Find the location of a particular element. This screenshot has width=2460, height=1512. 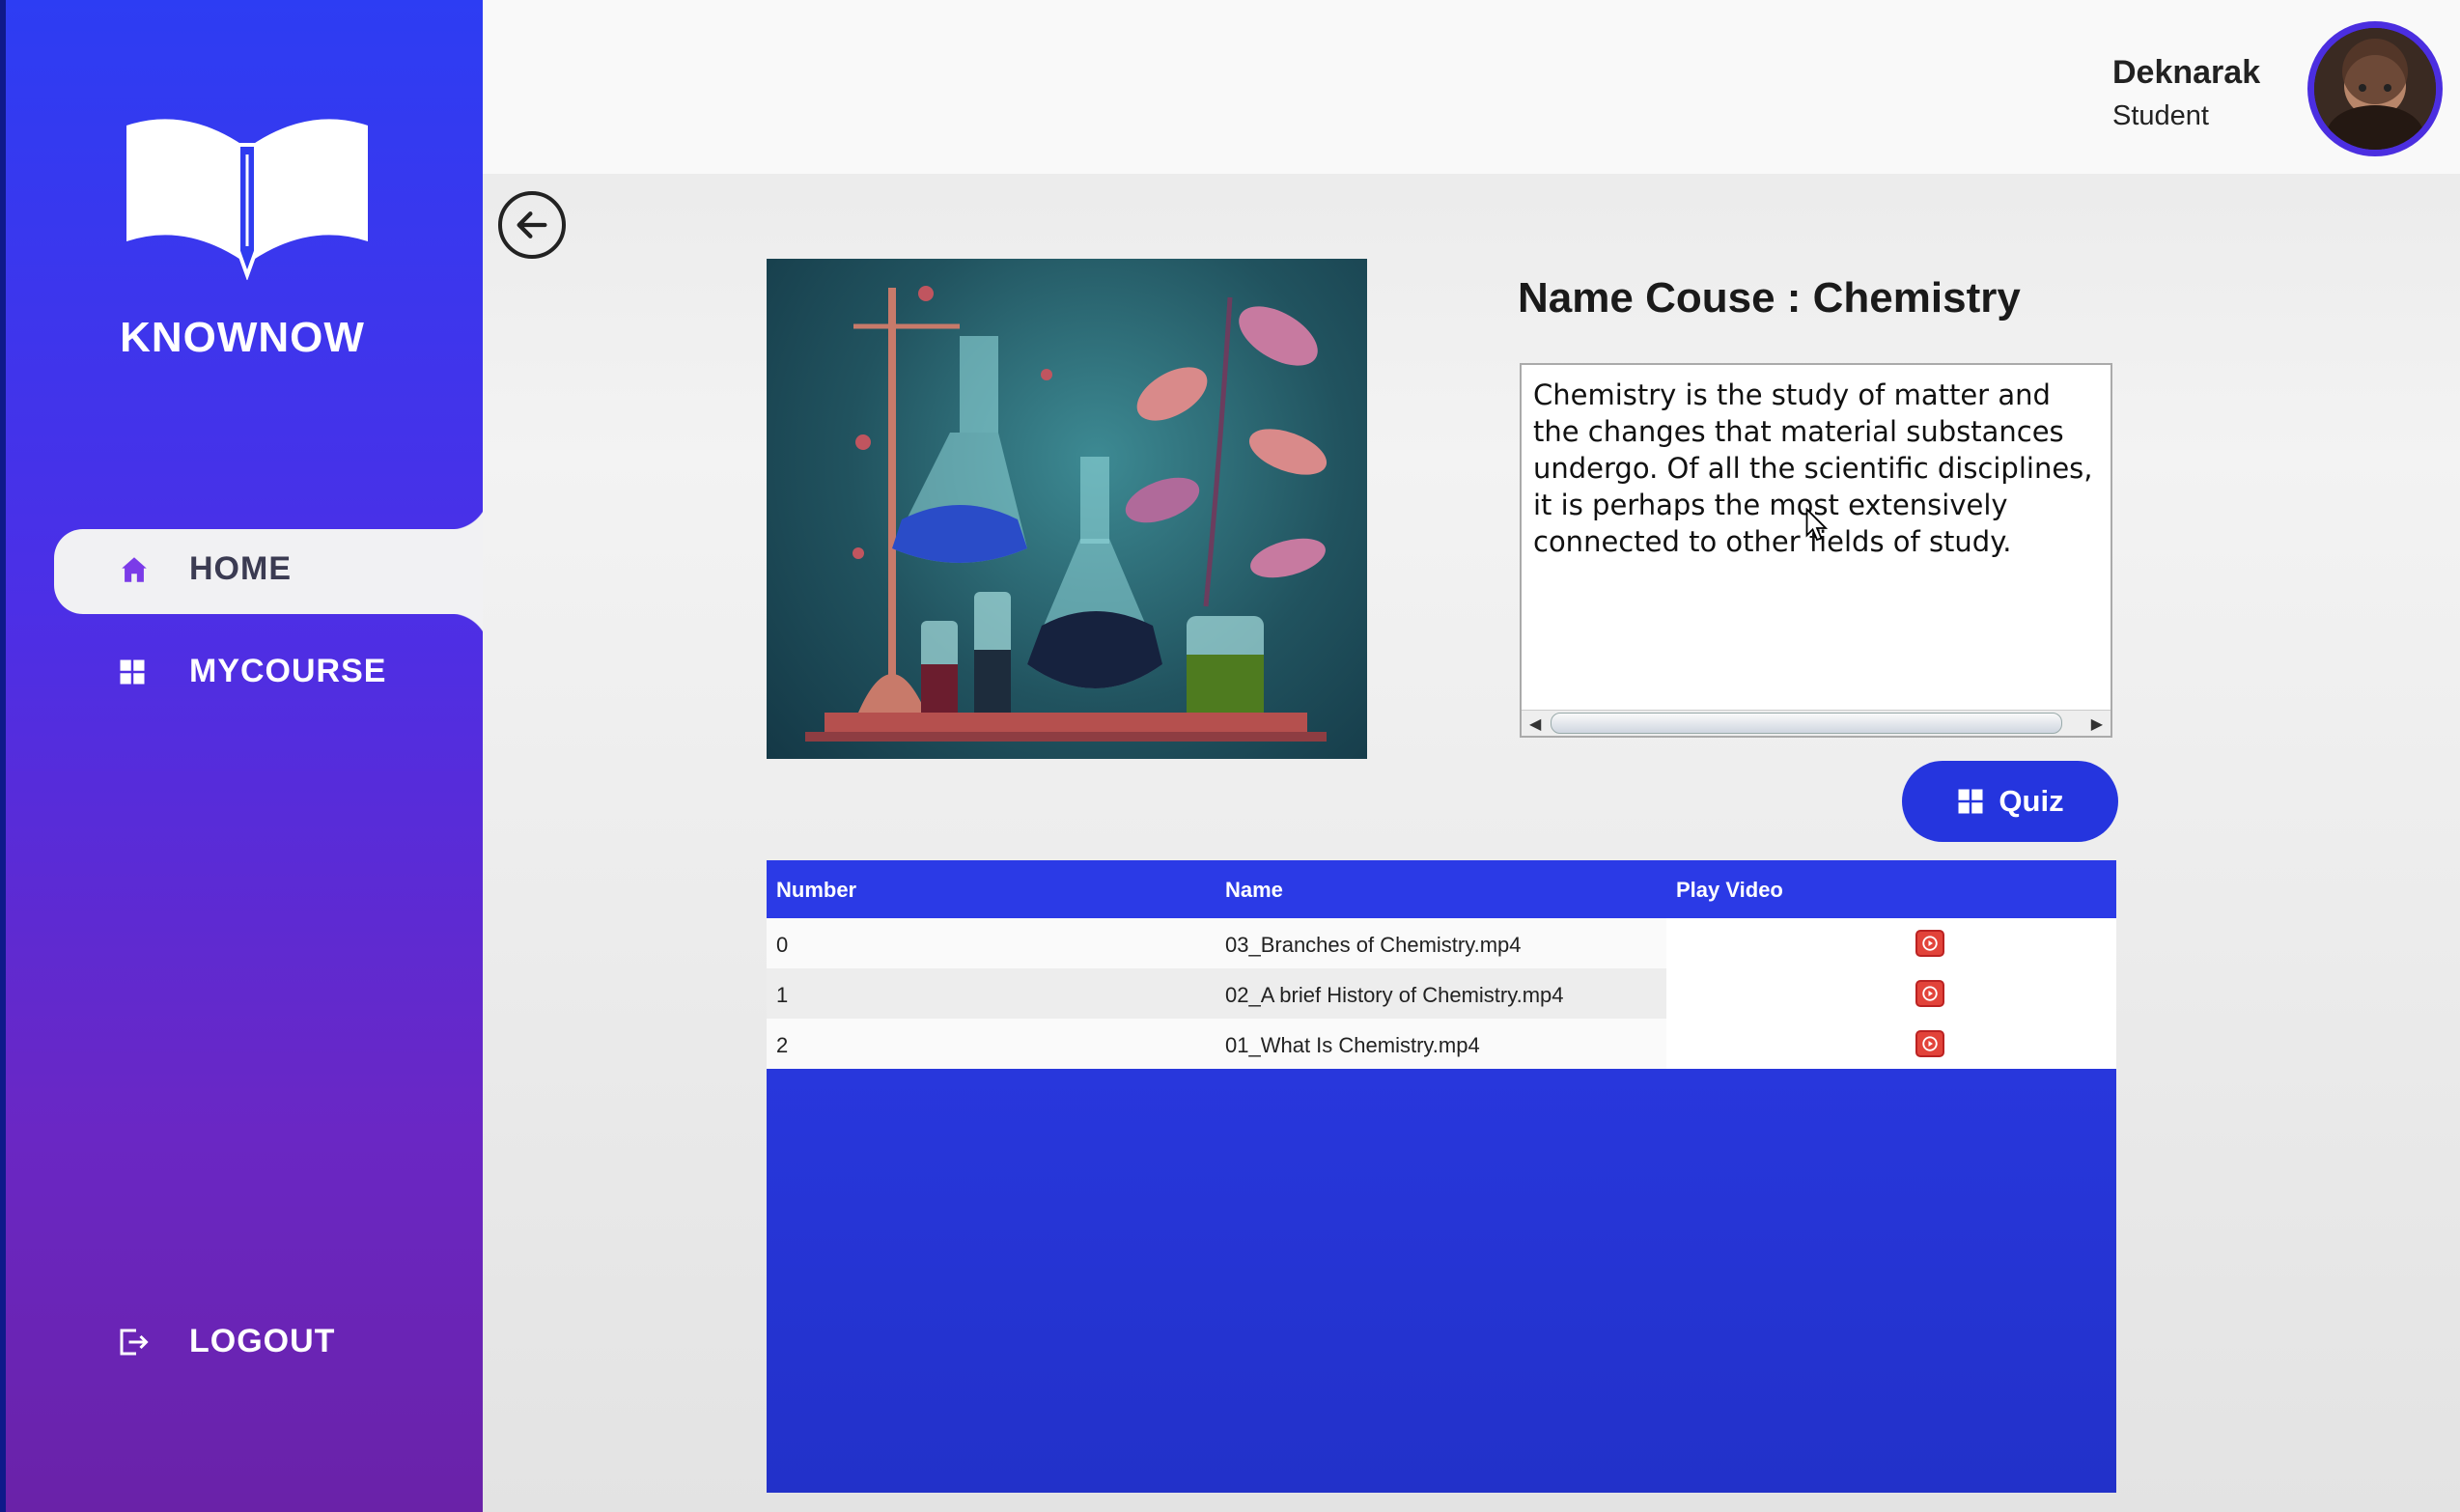

mouse-cursor-icon is located at coordinates (1817, 525).